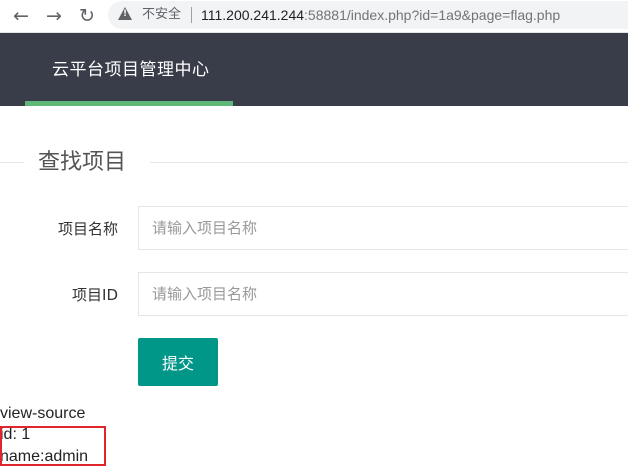  Describe the element at coordinates (178, 362) in the screenshot. I see `submit-button: 提交` at that location.